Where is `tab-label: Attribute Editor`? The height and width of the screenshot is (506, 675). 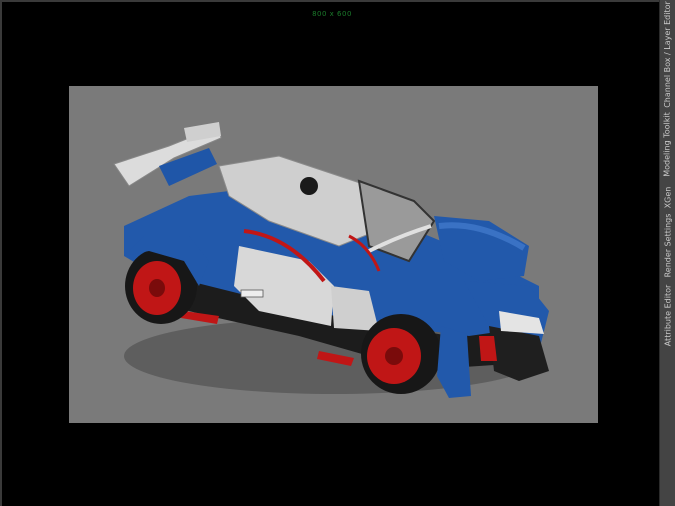
tab-label: Attribute Editor is located at coordinates (668, 315).